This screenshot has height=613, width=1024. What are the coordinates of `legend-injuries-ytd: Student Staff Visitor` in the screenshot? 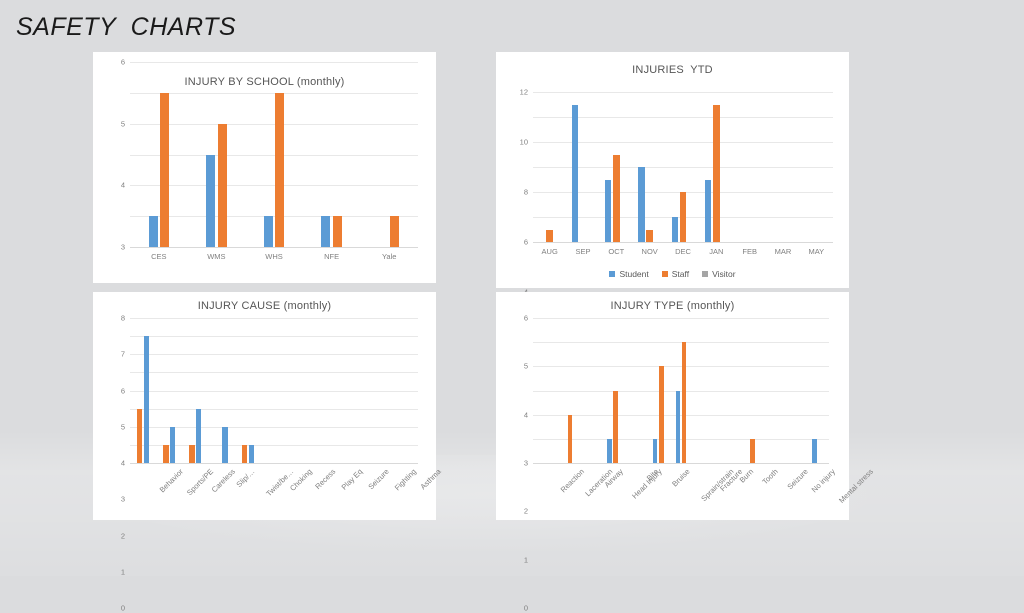 It's located at (672, 274).